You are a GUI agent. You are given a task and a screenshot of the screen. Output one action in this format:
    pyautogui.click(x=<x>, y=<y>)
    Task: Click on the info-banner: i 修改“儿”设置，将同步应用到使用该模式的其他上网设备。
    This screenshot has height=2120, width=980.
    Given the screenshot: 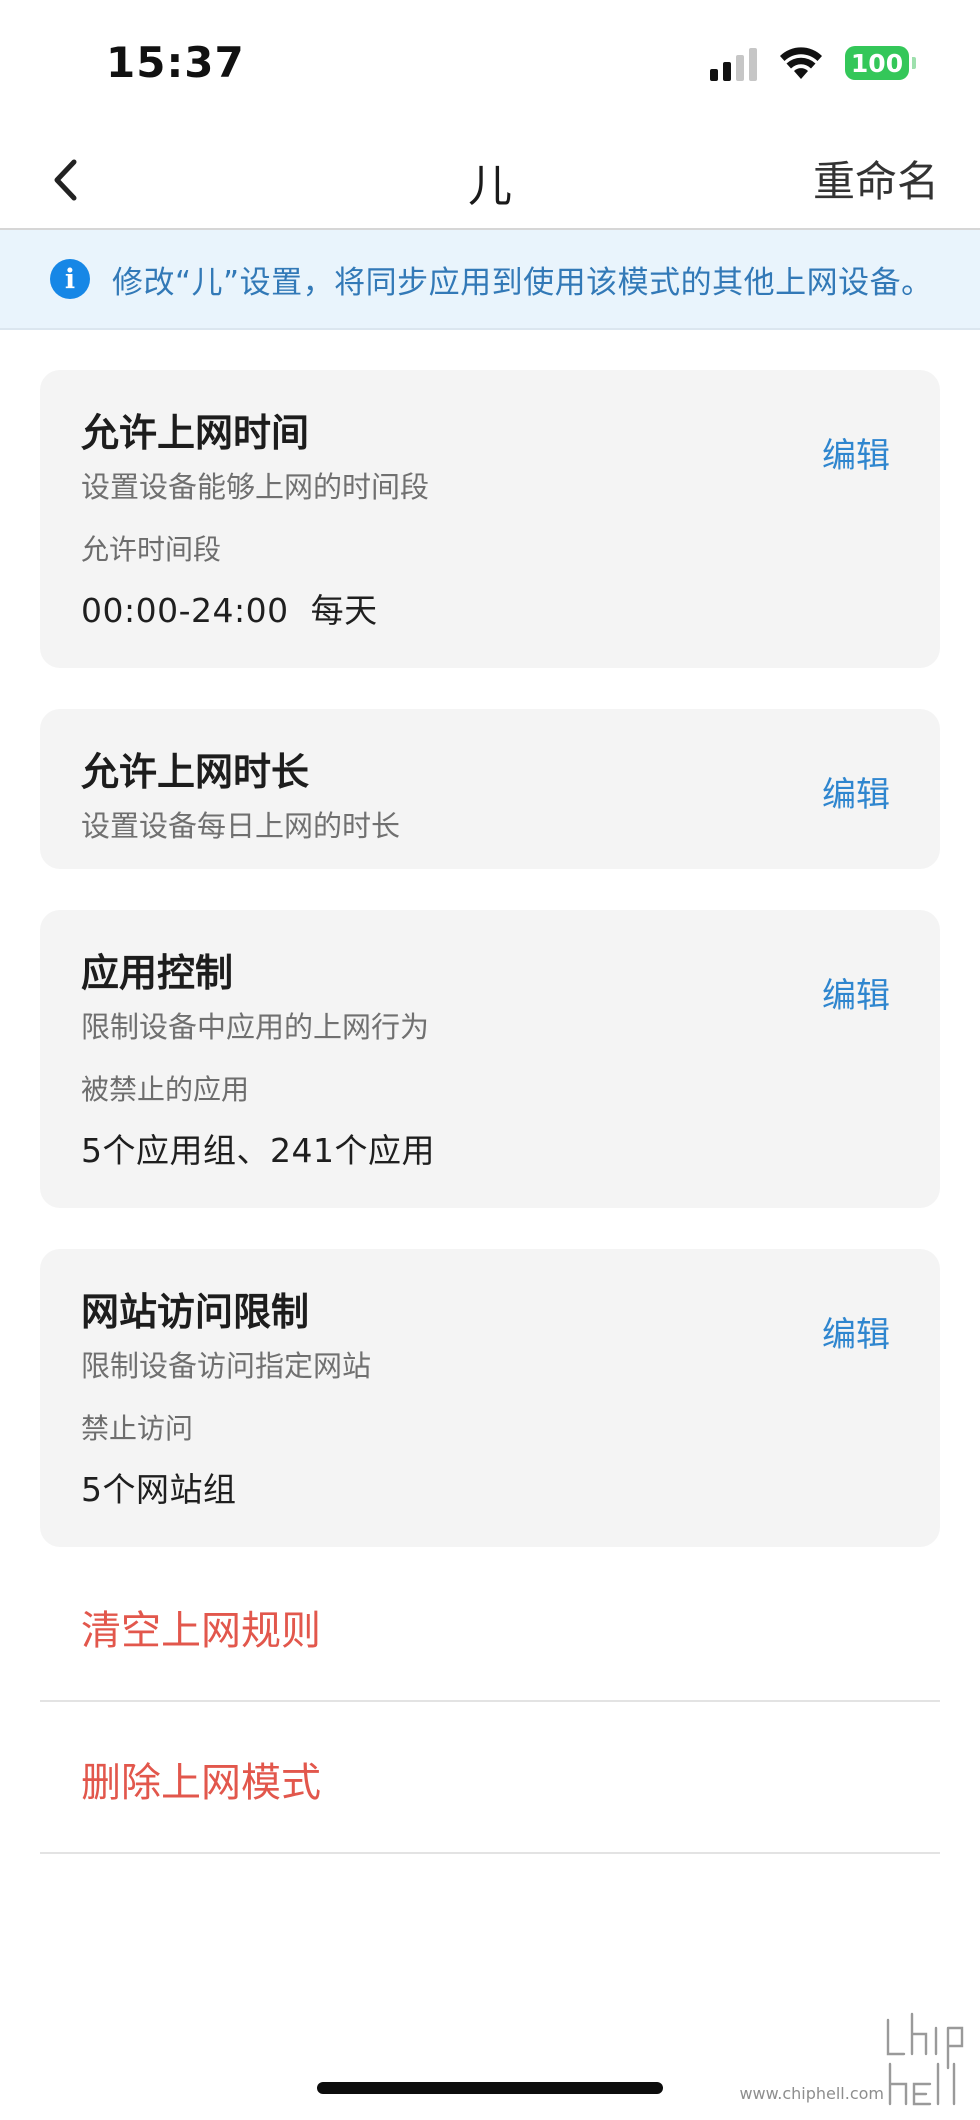 What is the action you would take?
    pyautogui.click(x=490, y=280)
    